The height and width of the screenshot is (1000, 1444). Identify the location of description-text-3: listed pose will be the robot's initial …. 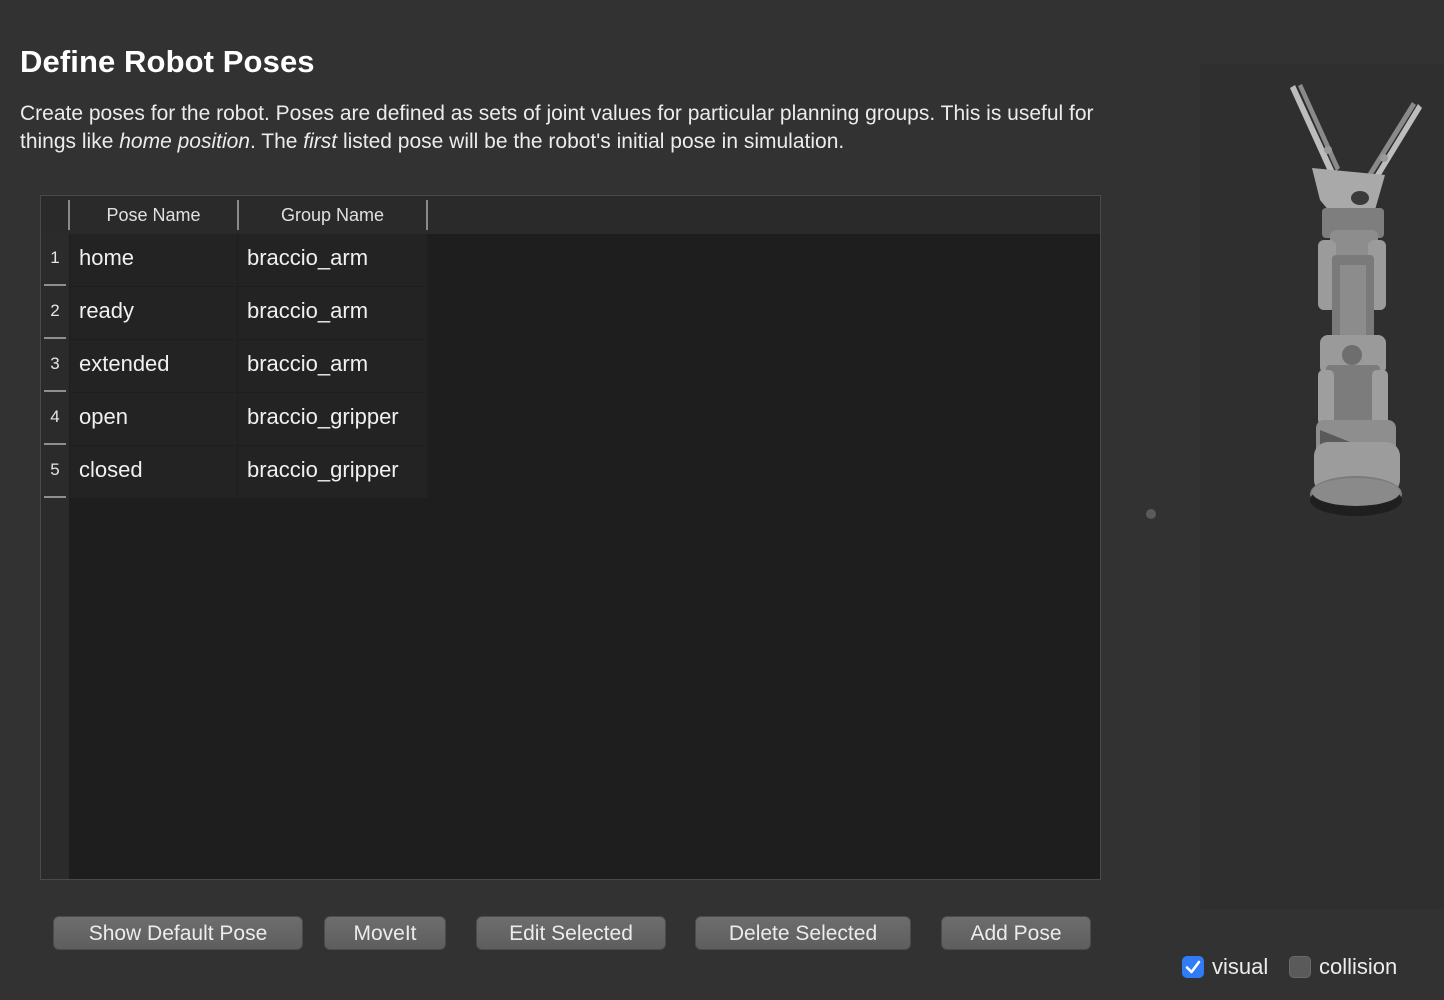
(591, 141).